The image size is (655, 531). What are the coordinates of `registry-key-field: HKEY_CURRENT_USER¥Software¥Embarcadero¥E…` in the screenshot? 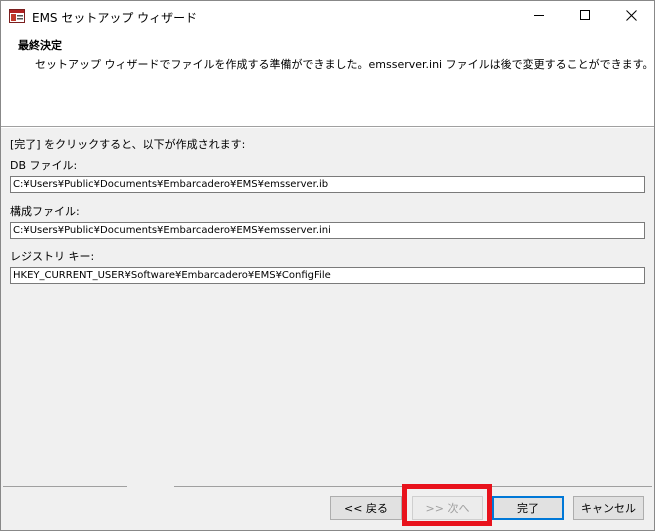 It's located at (327, 275).